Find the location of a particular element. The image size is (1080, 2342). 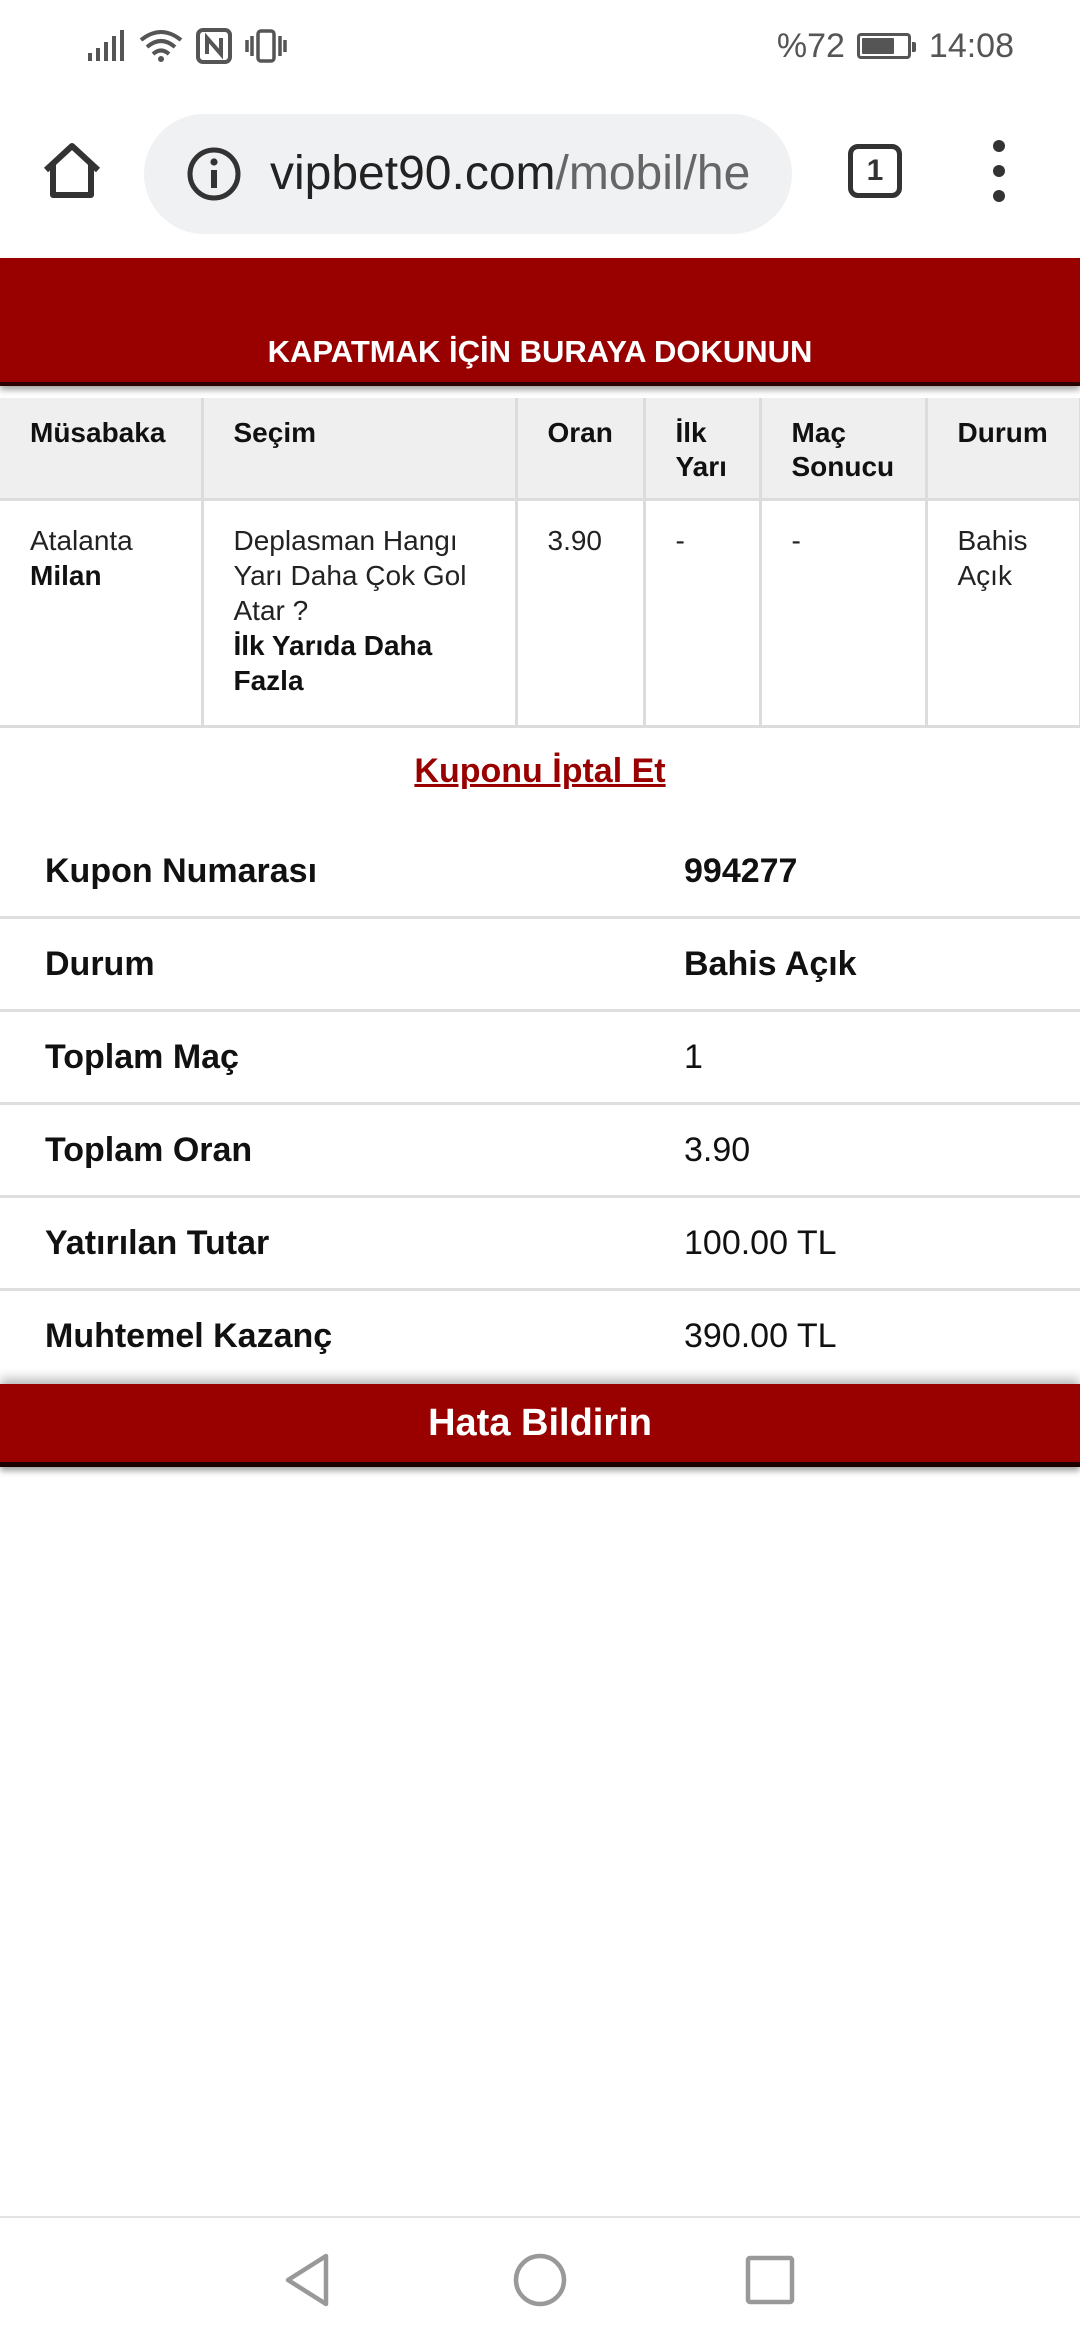

summary-value: Bahis Açık is located at coordinates (770, 964).